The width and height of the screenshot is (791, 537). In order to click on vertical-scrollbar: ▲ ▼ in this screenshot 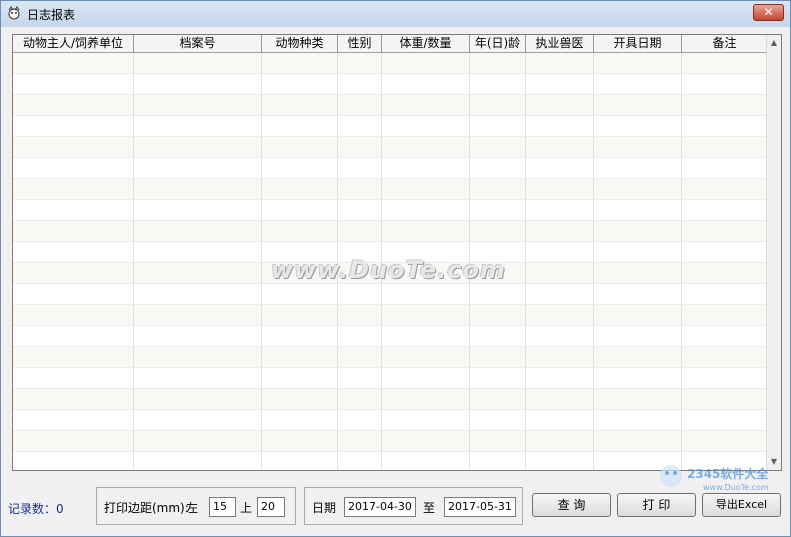, I will do `click(773, 252)`.